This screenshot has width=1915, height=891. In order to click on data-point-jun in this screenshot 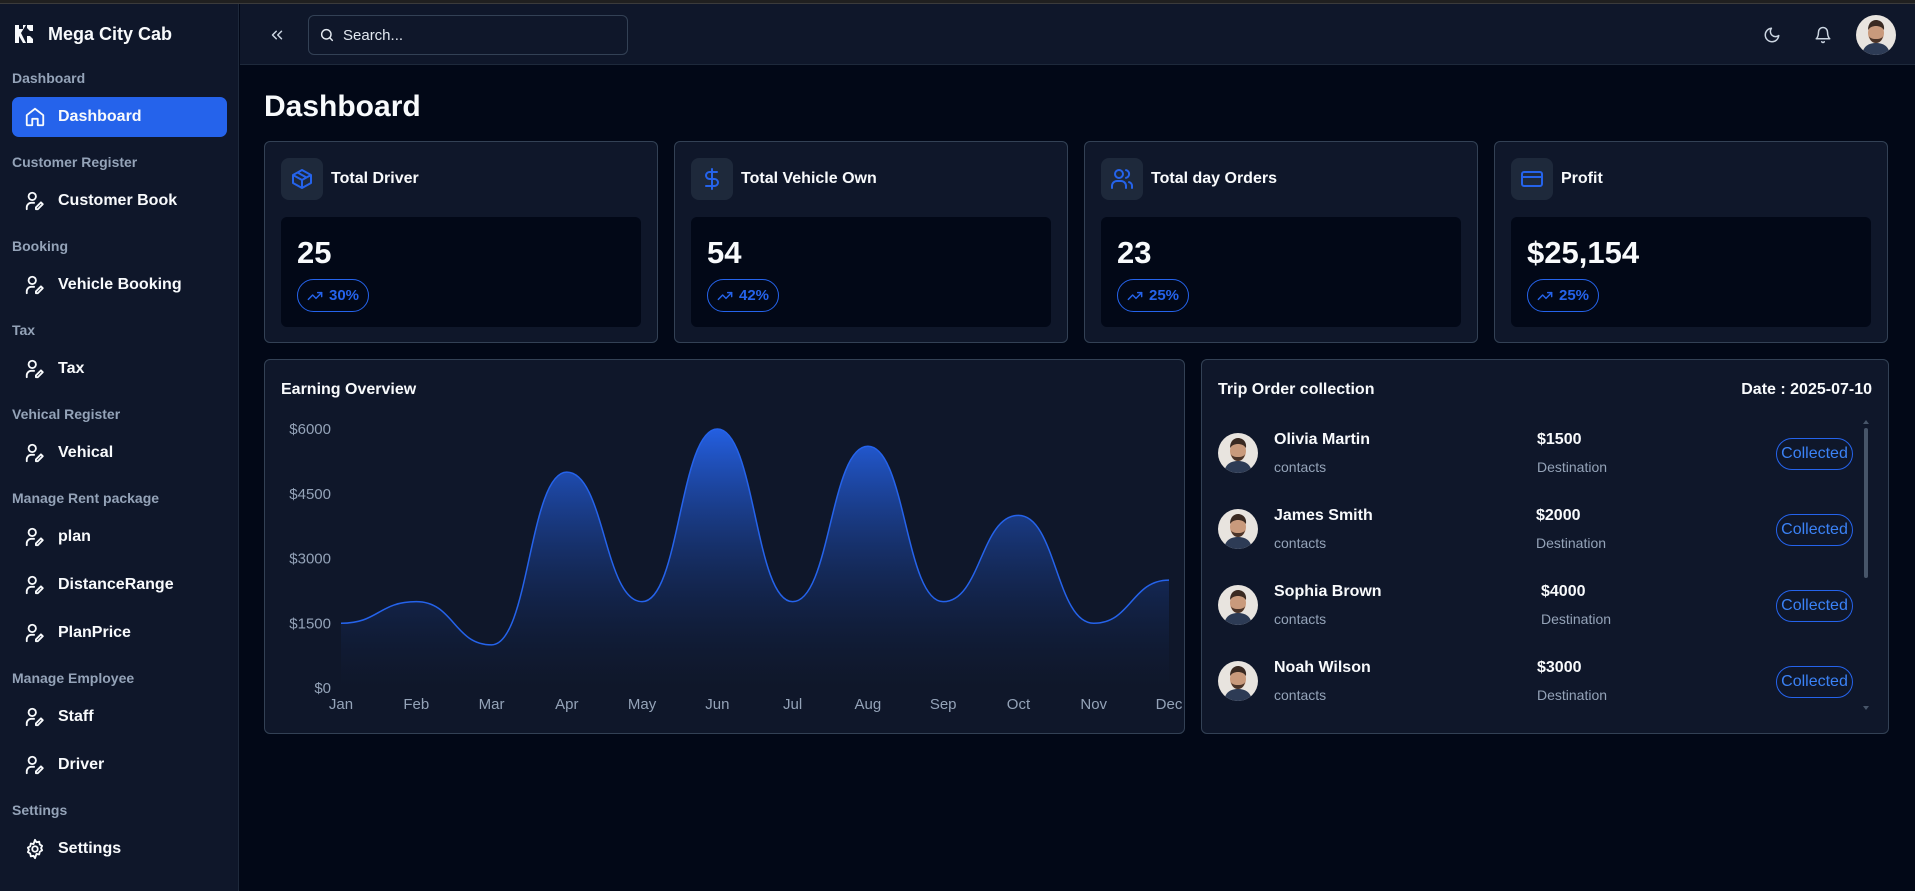, I will do `click(717, 429)`.